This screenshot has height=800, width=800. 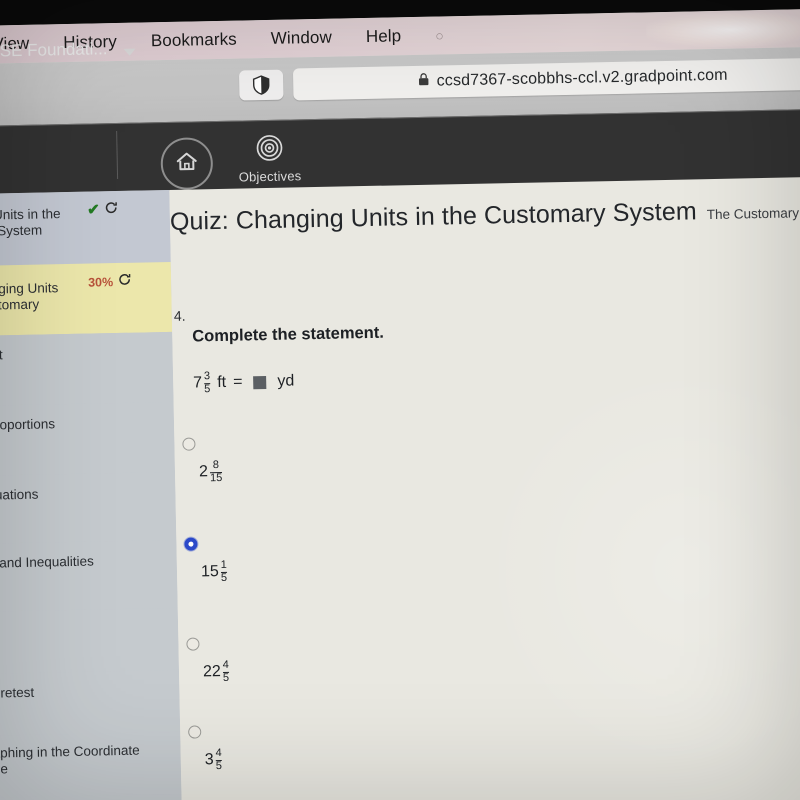 What do you see at coordinates (198, 383) in the screenshot?
I see `statement-whole: 7` at bounding box center [198, 383].